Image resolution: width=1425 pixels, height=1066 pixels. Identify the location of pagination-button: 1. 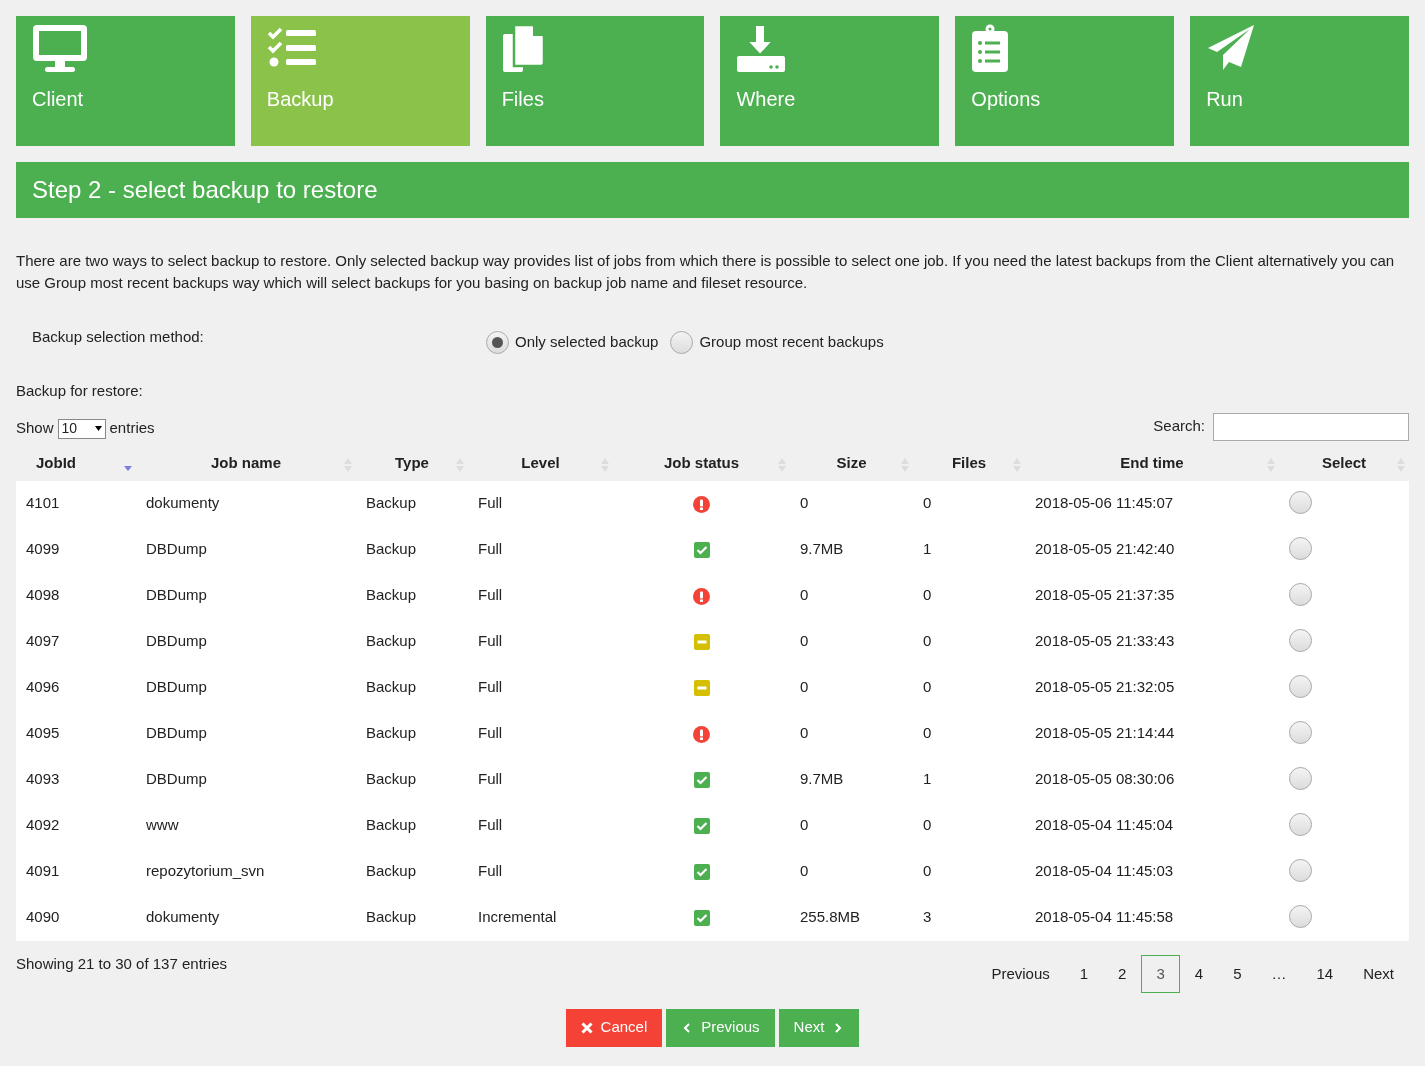
(1084, 973).